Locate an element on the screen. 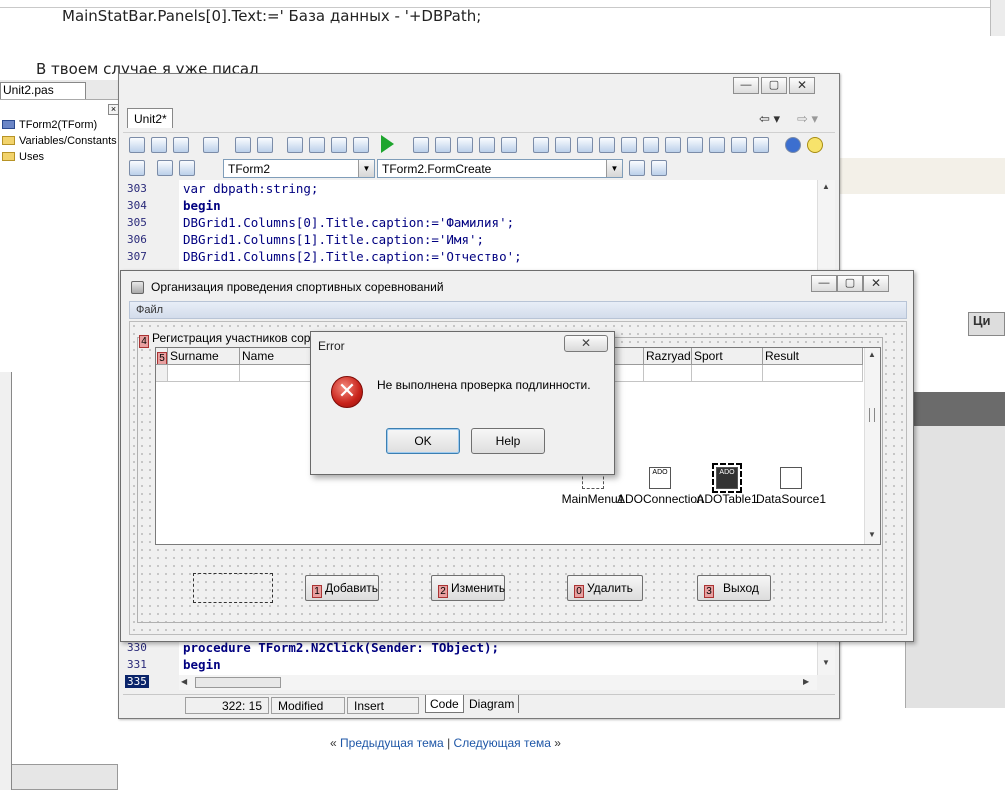 This screenshot has width=1005, height=790. ok-button: OK is located at coordinates (423, 441).